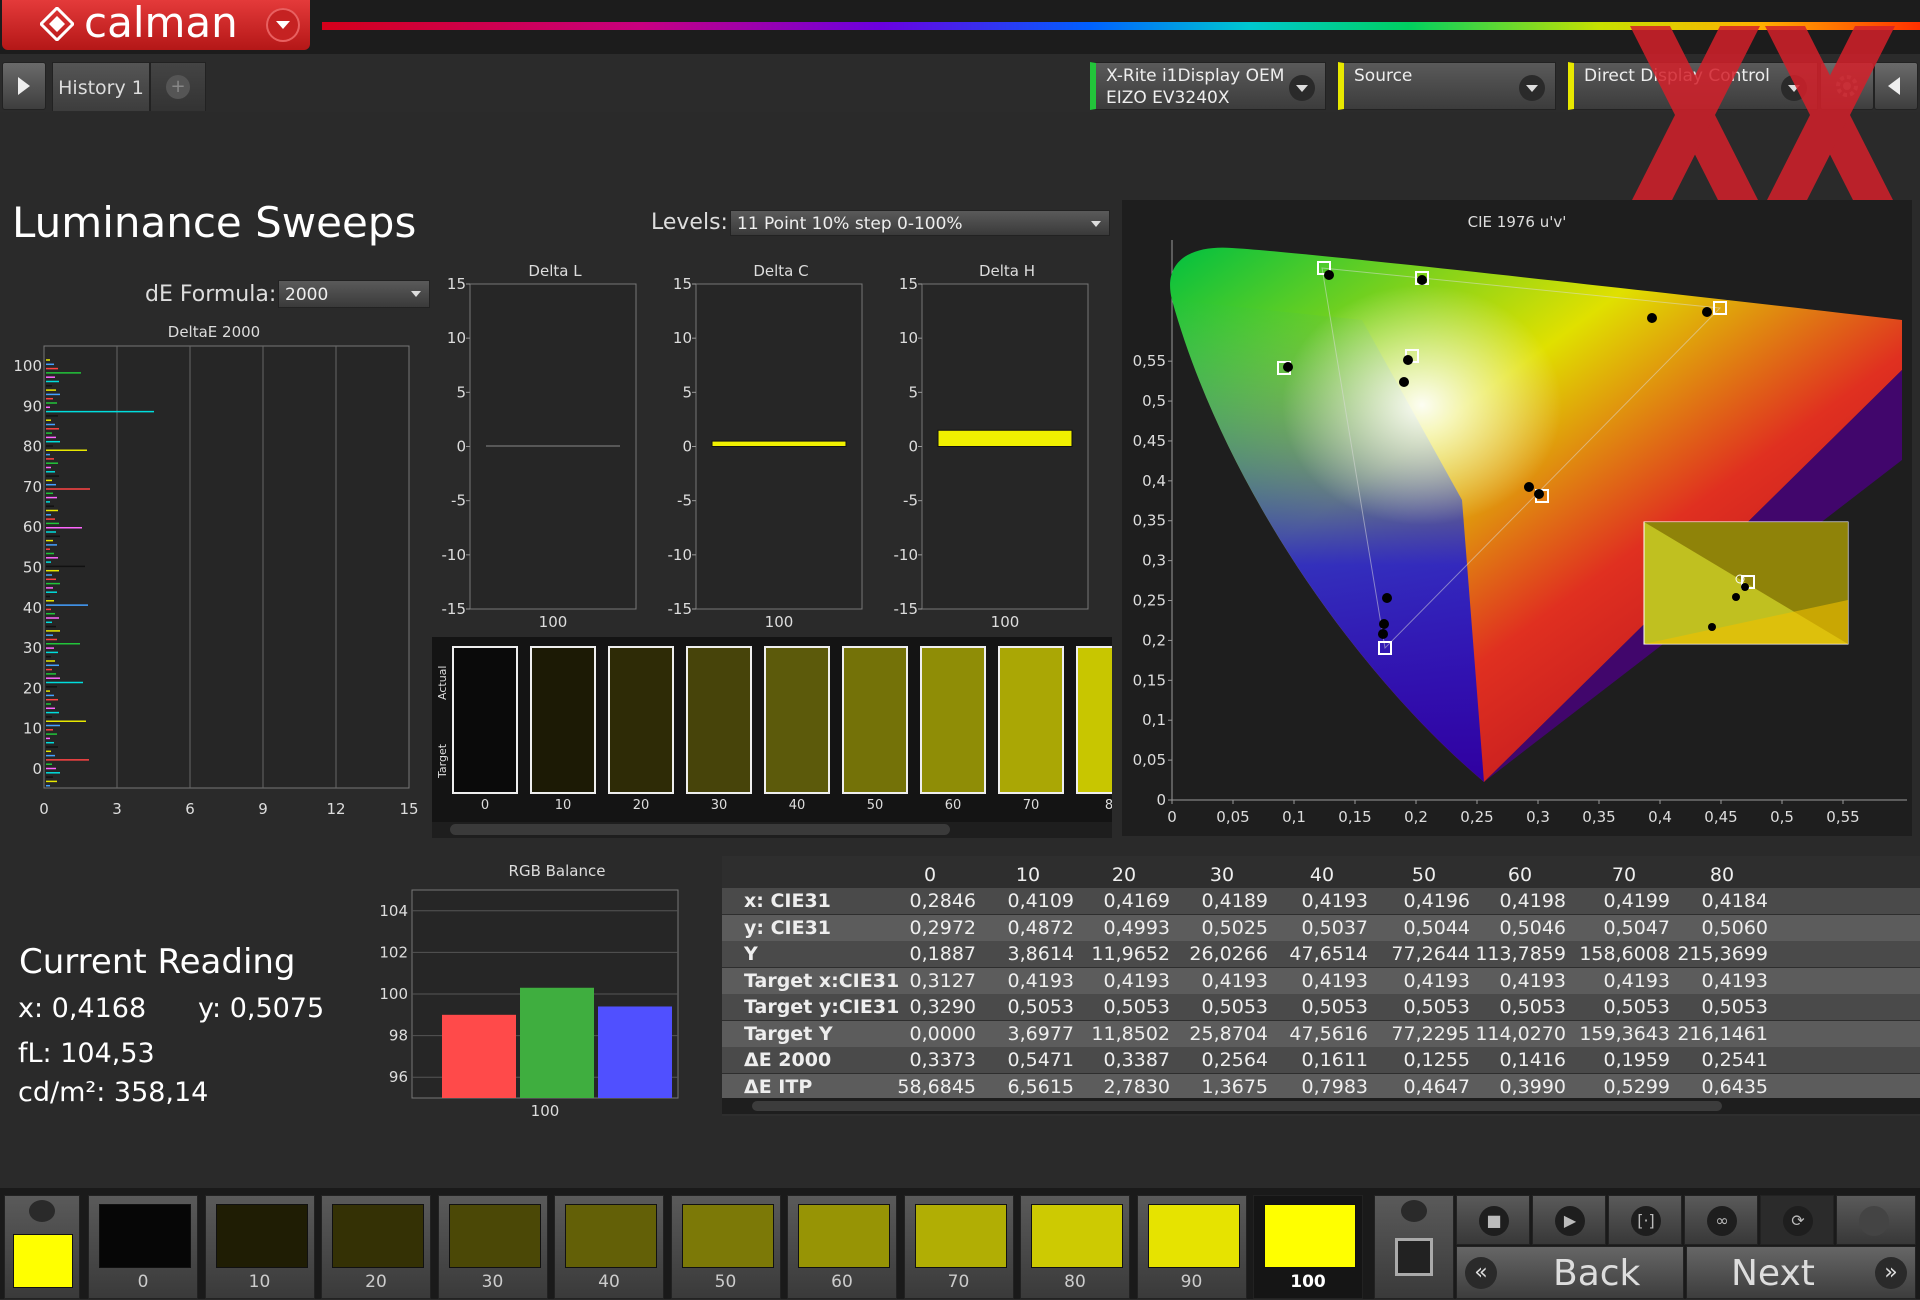 This screenshot has width=1920, height=1300. I want to click on stop-icon: ■, so click(1494, 1221).